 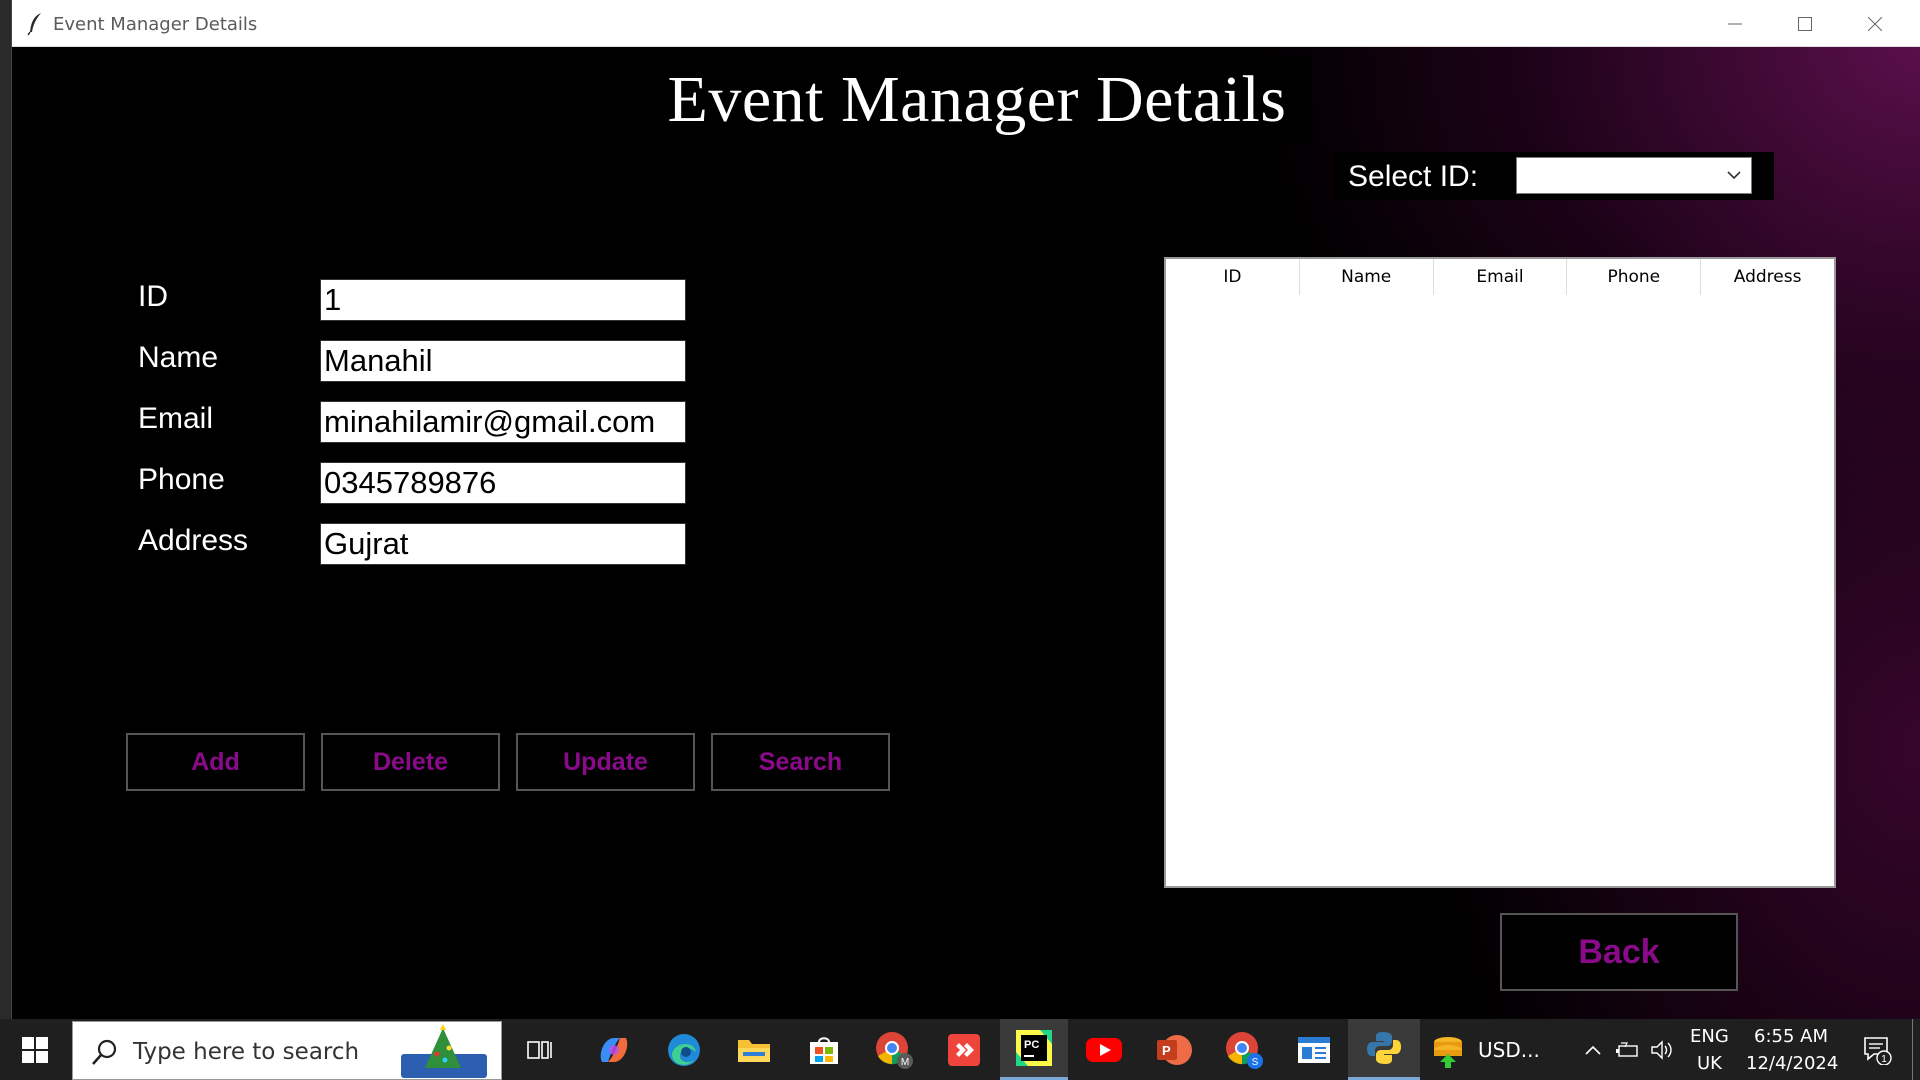 What do you see at coordinates (503, 361) in the screenshot?
I see `name-field` at bounding box center [503, 361].